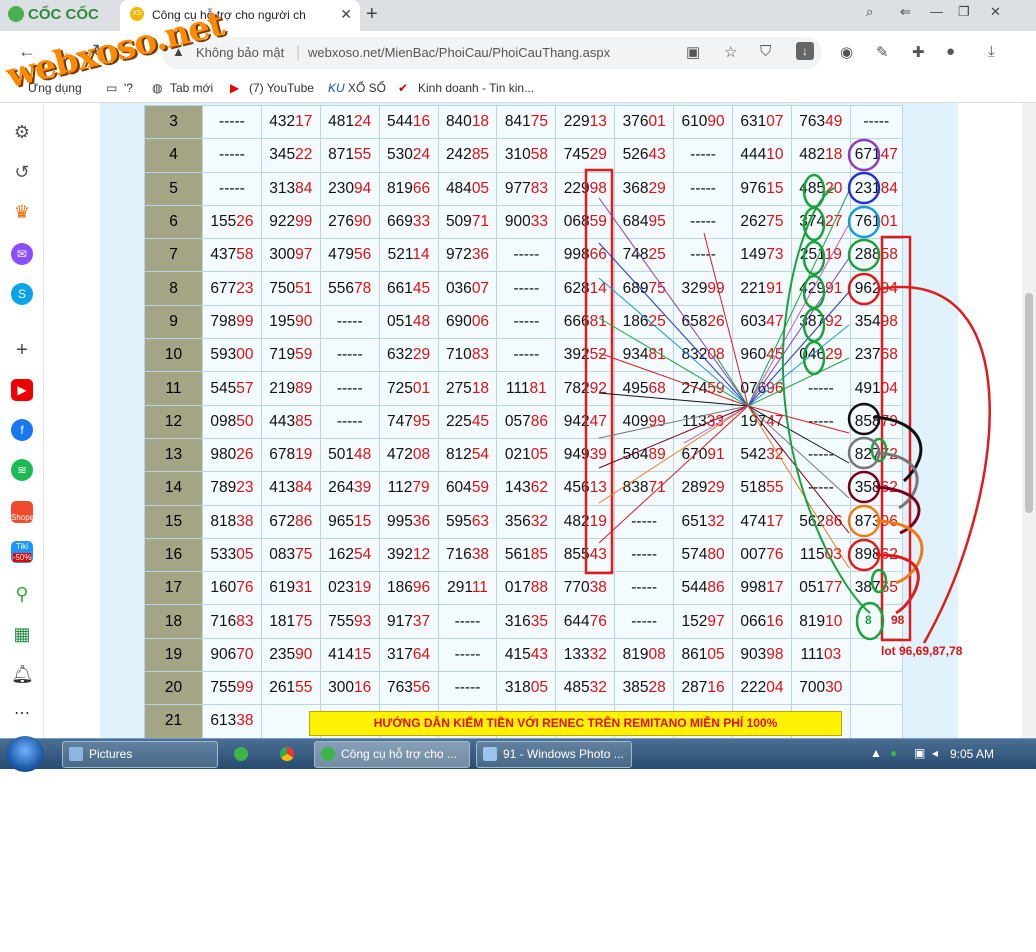  Describe the element at coordinates (328, 754) in the screenshot. I see `coccoc-icon` at that location.